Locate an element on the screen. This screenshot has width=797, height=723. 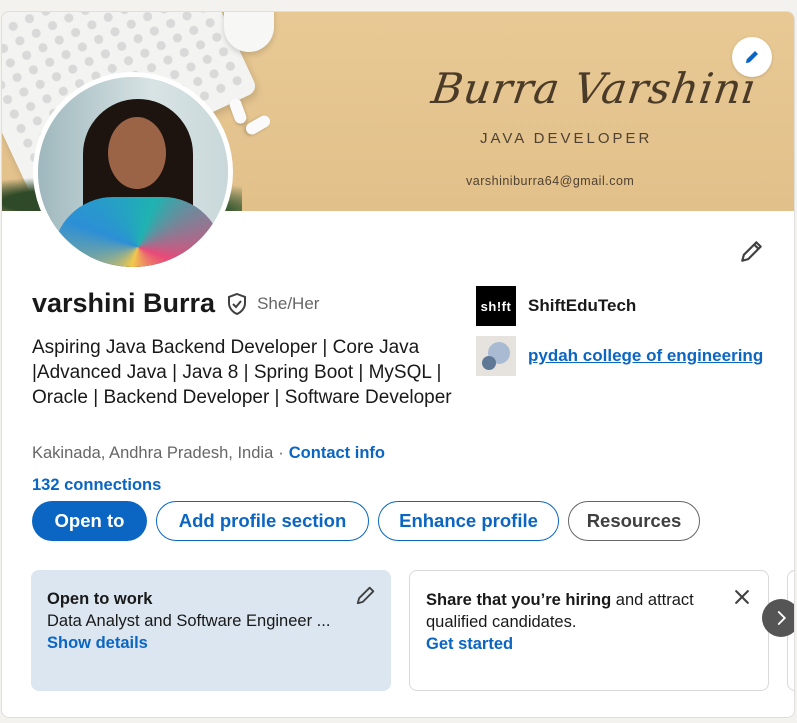
banner-role: JAVA DEVELOPER is located at coordinates (566, 138).